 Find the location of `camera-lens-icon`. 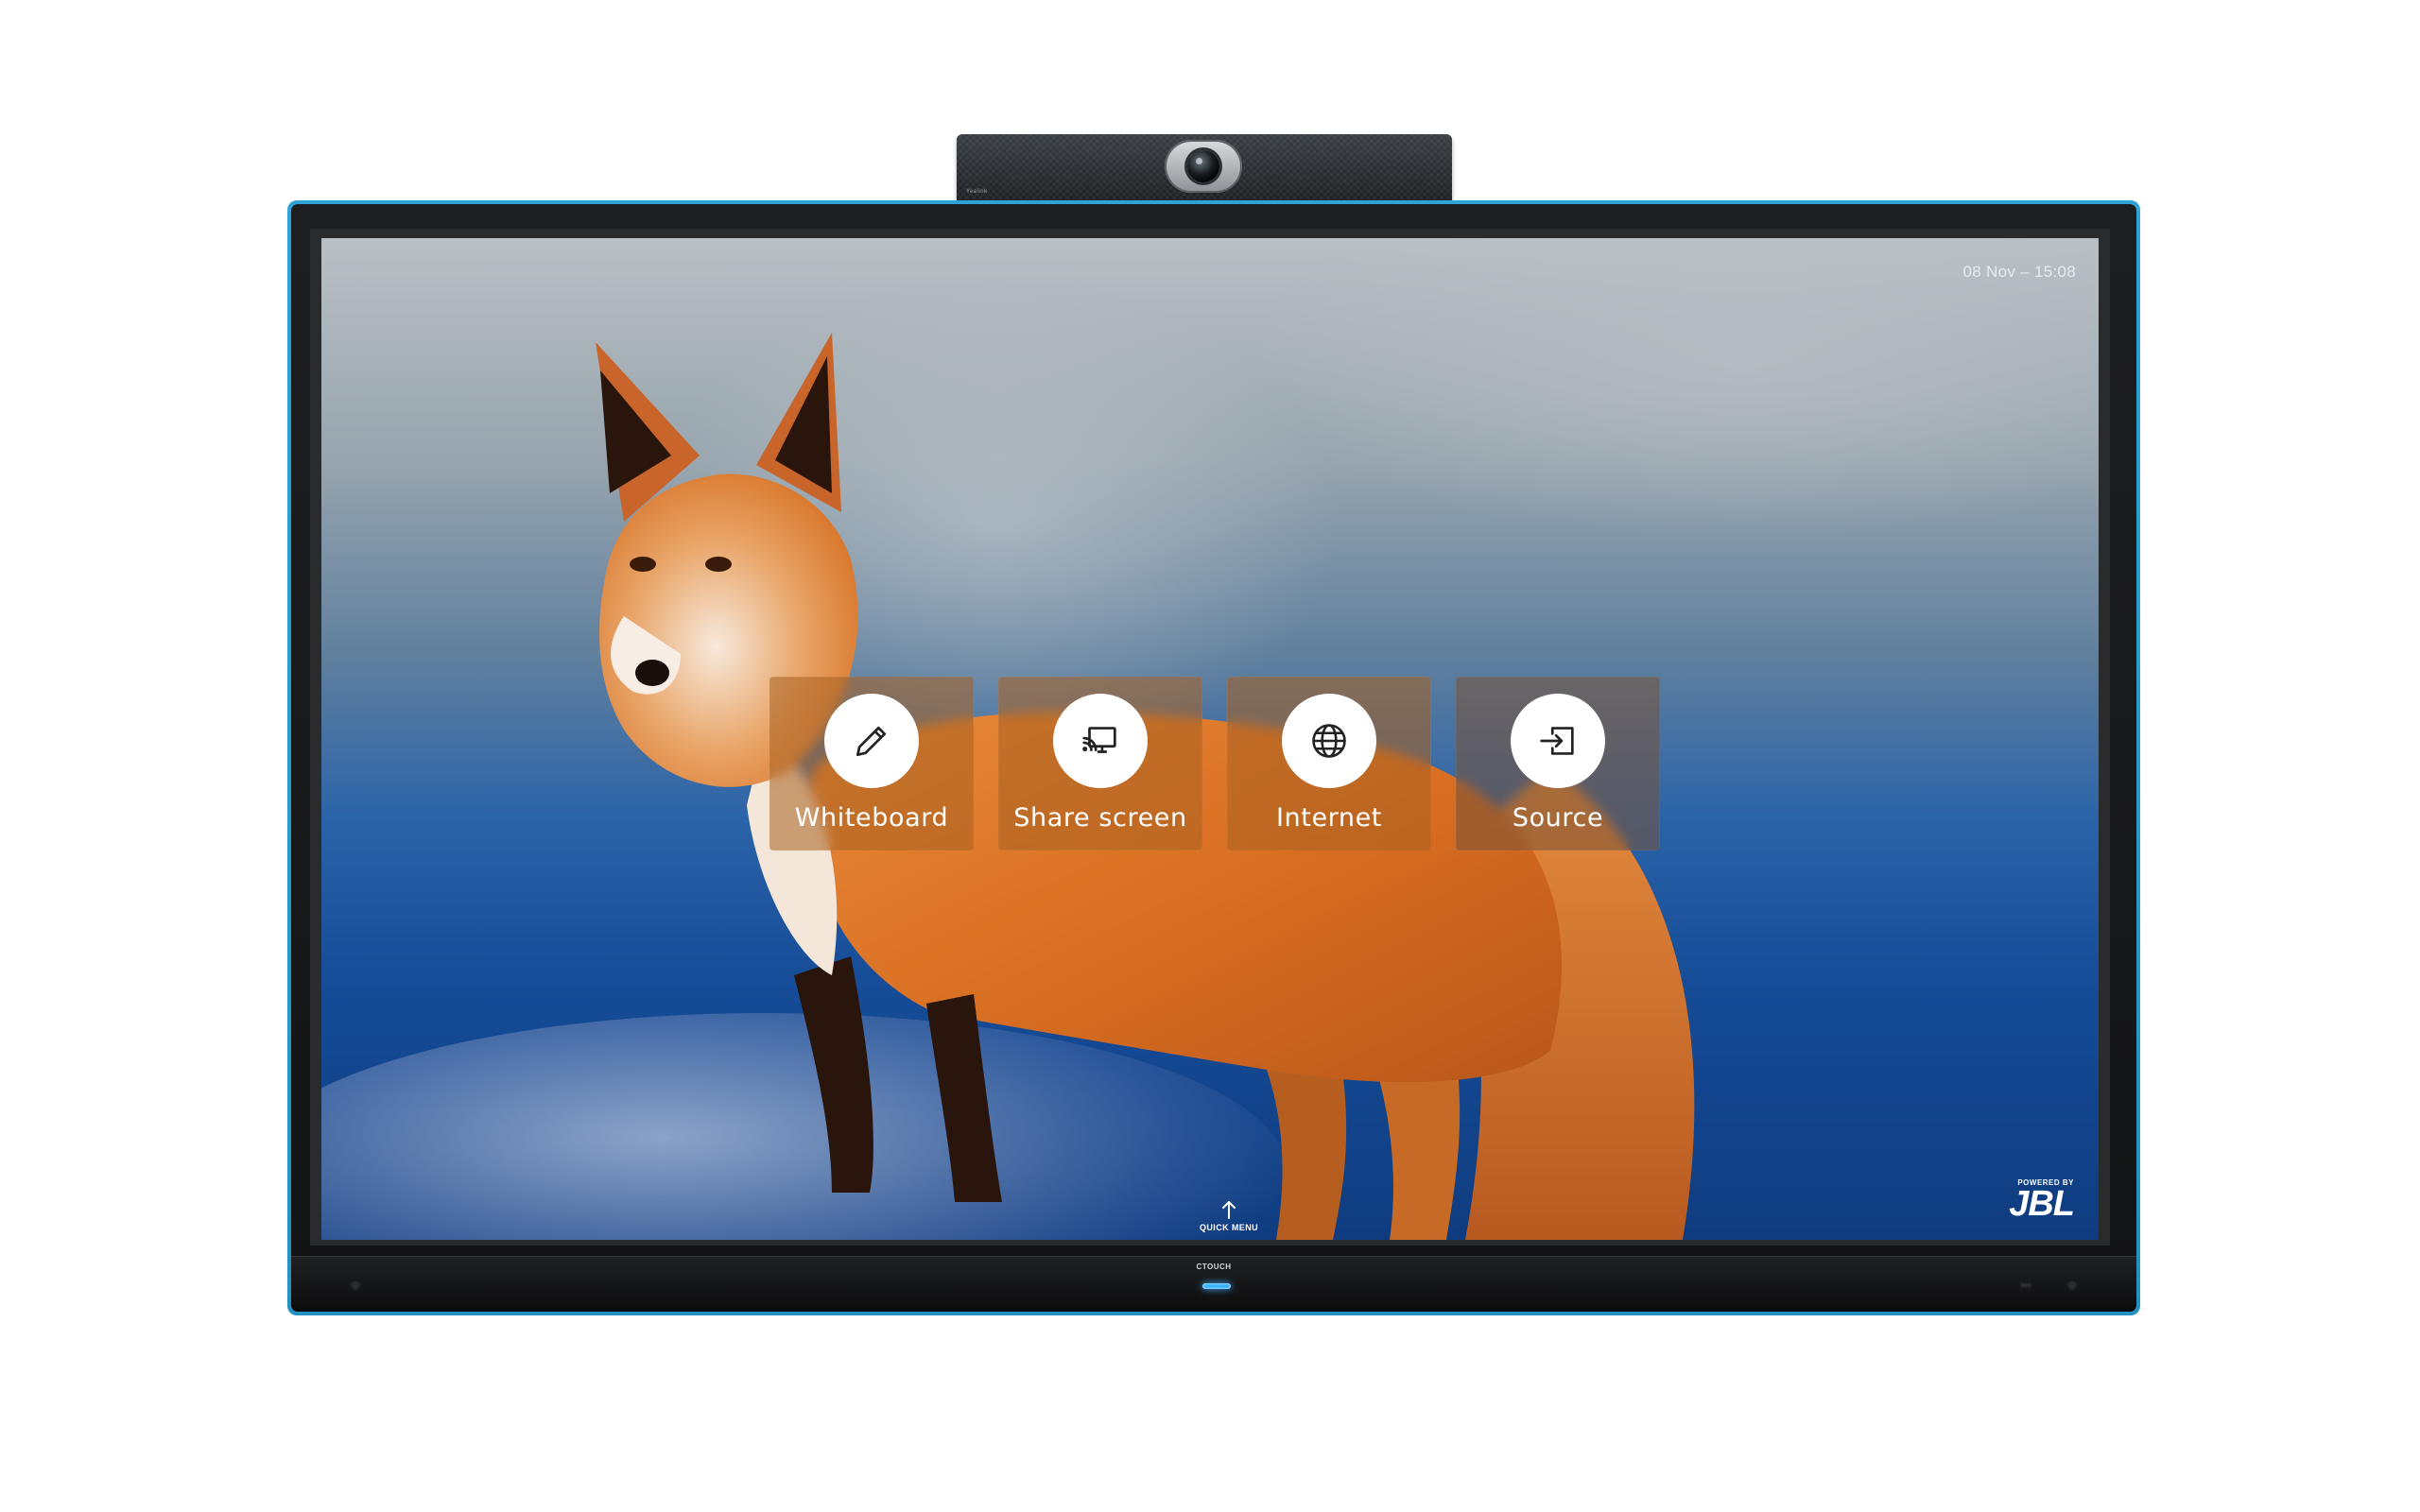

camera-lens-icon is located at coordinates (1203, 166).